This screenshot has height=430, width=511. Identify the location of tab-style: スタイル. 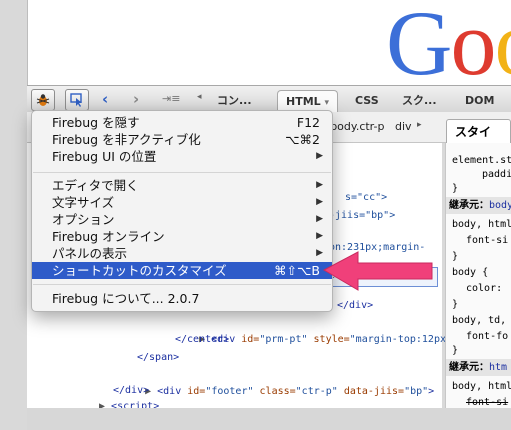
(478, 141).